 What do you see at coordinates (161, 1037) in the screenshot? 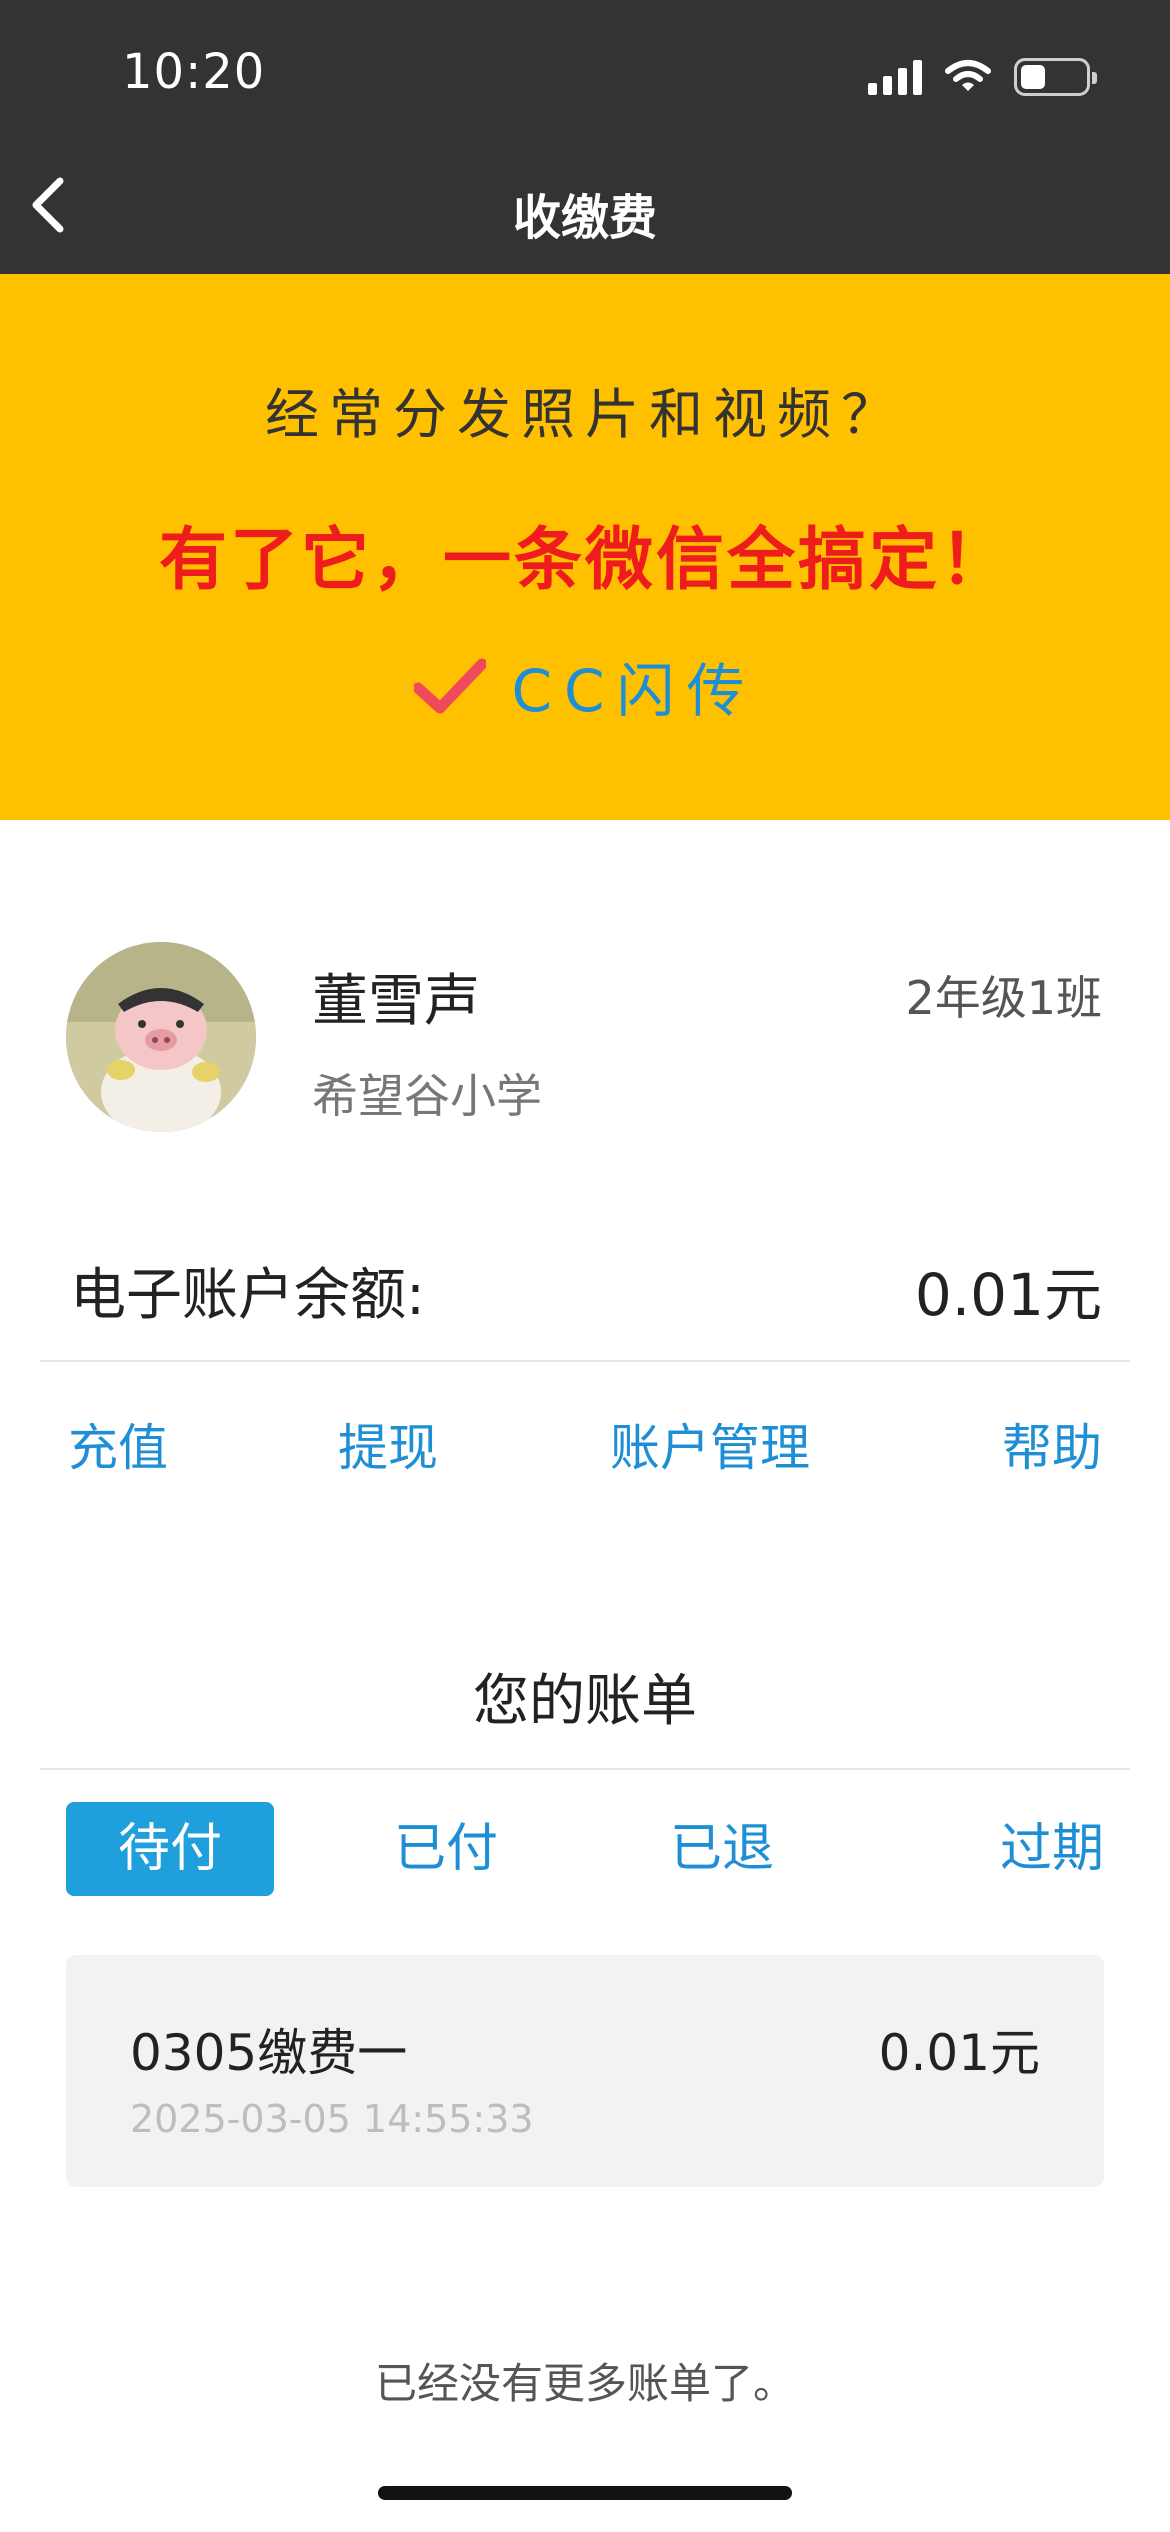
I see `avatar` at bounding box center [161, 1037].